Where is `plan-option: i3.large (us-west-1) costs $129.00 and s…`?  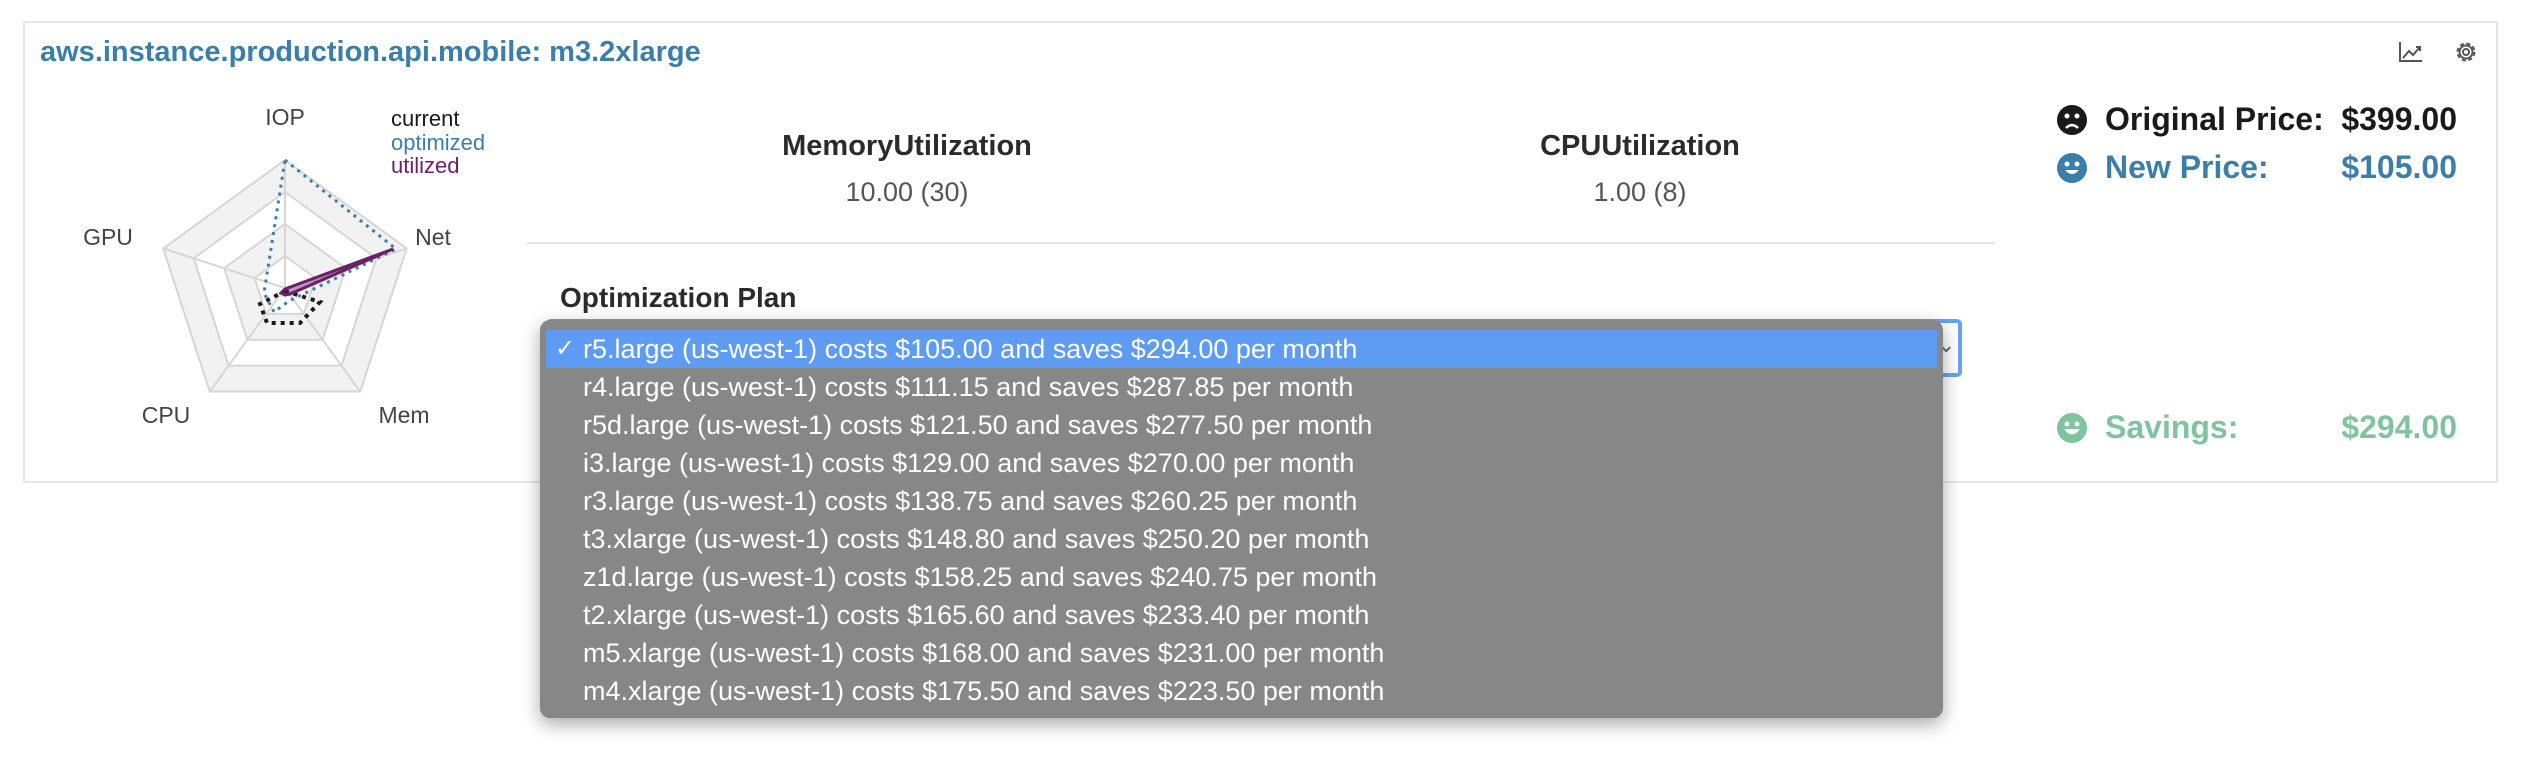
plan-option: i3.large (us-west-1) costs $129.00 and s… is located at coordinates (1241, 463).